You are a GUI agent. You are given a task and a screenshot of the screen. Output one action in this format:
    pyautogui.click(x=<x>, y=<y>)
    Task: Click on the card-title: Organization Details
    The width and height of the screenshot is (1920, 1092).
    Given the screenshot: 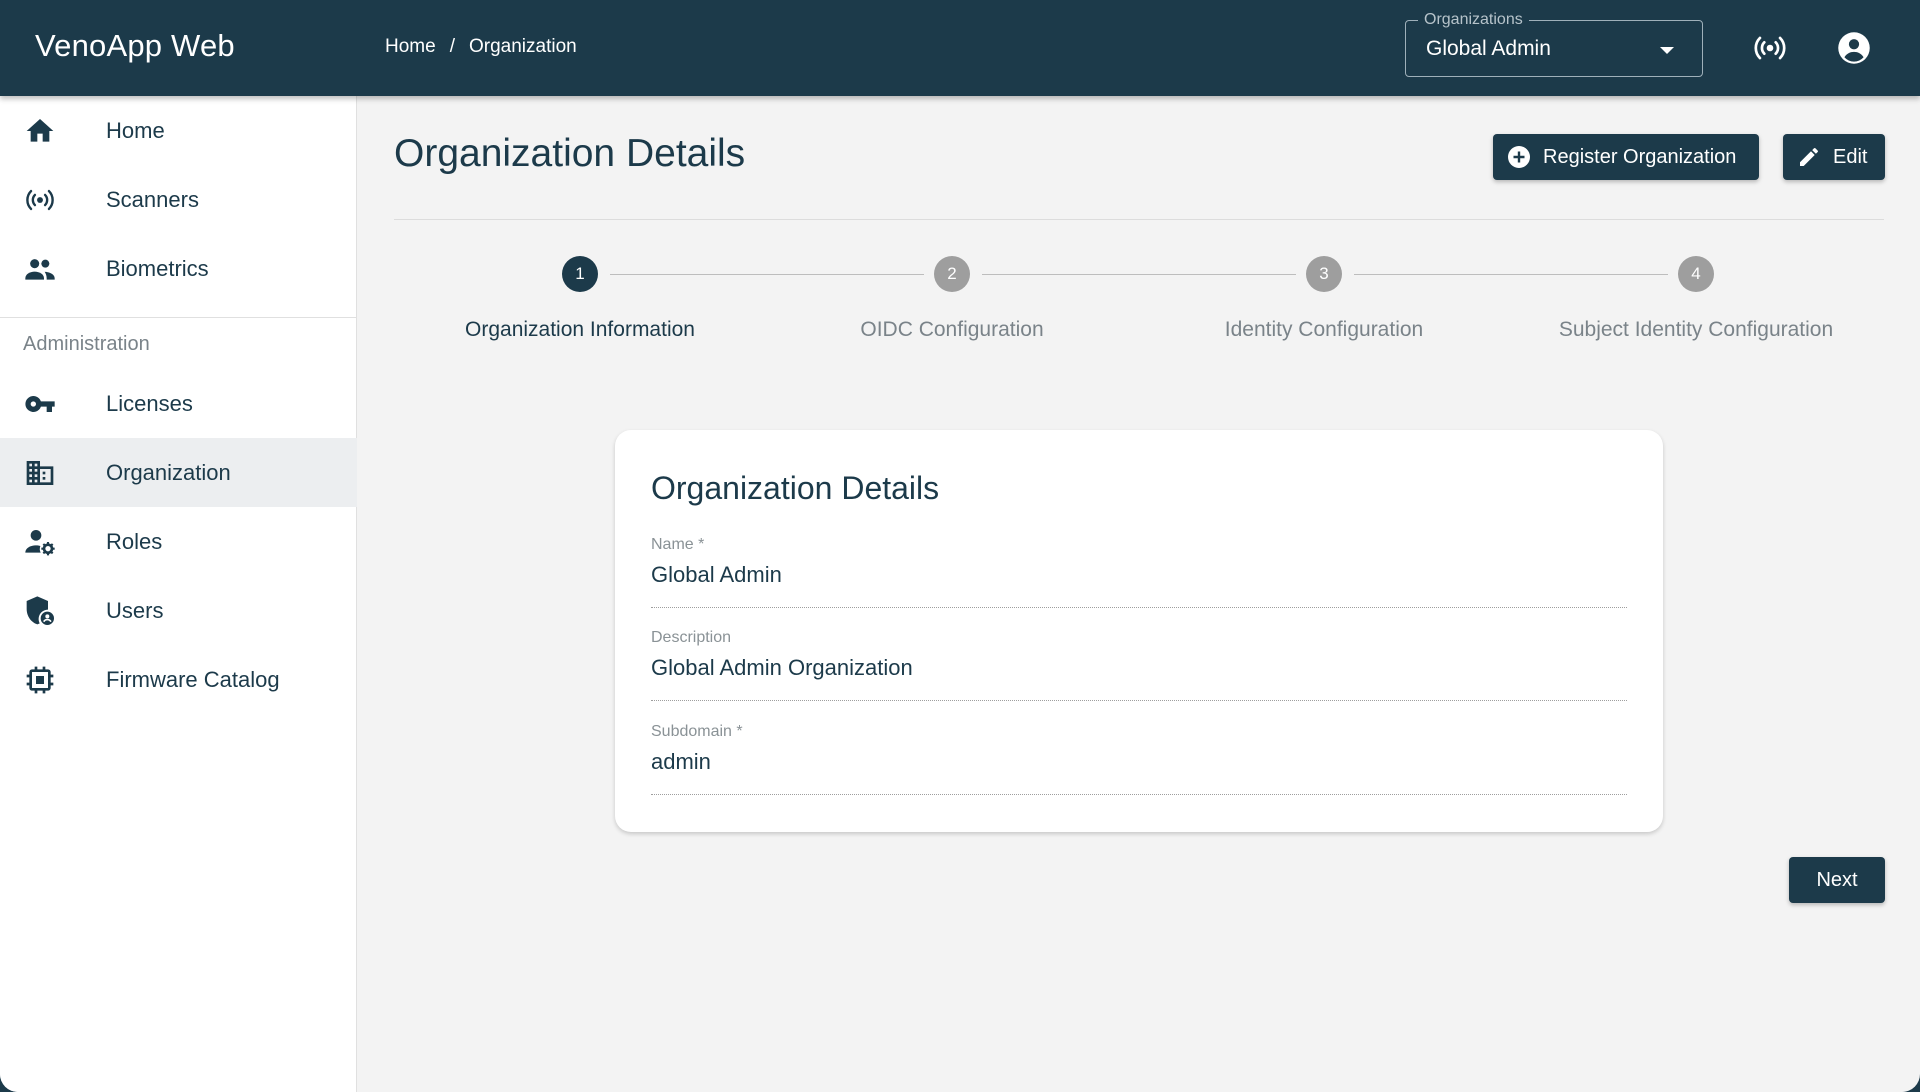 What is the action you would take?
    pyautogui.click(x=795, y=488)
    